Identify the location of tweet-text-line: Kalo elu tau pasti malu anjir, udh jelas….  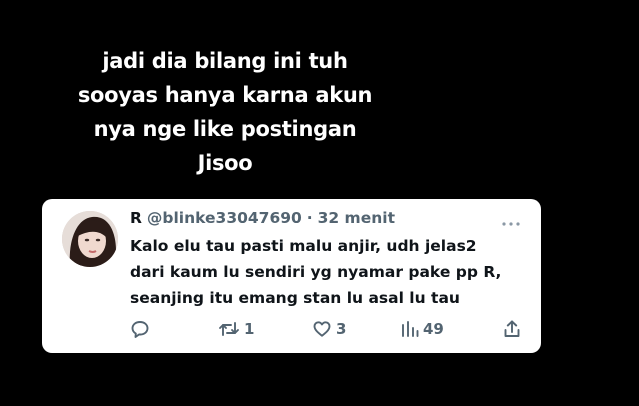
(303, 246).